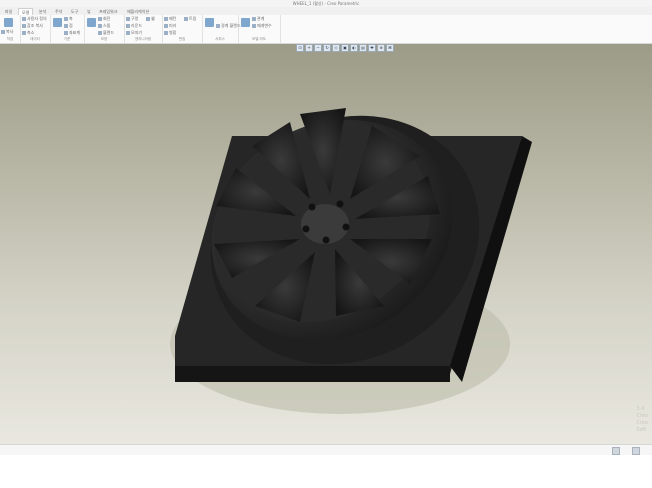  What do you see at coordinates (172, 18) in the screenshot?
I see `ribbon-item-pattern: 패턴` at bounding box center [172, 18].